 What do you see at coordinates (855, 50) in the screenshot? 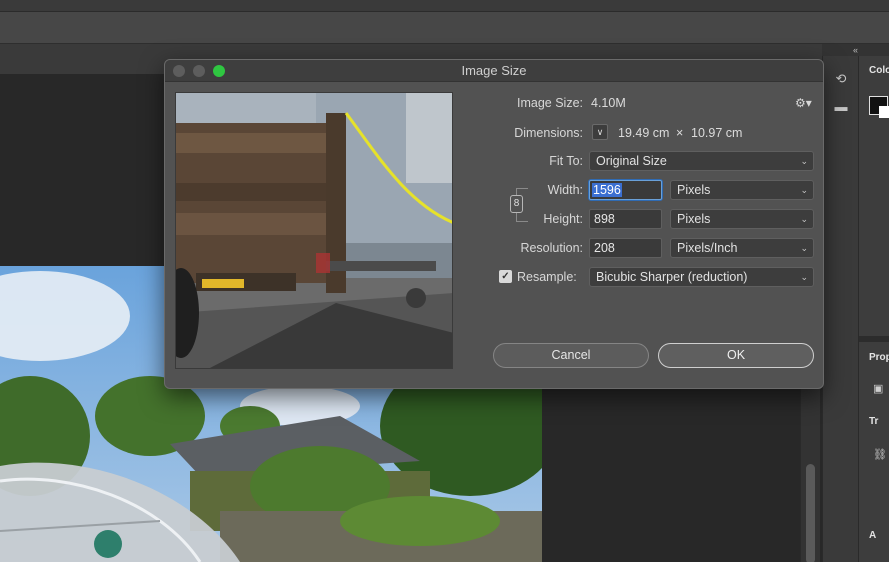
I see `double-chevron-left-icon: «` at bounding box center [855, 50].